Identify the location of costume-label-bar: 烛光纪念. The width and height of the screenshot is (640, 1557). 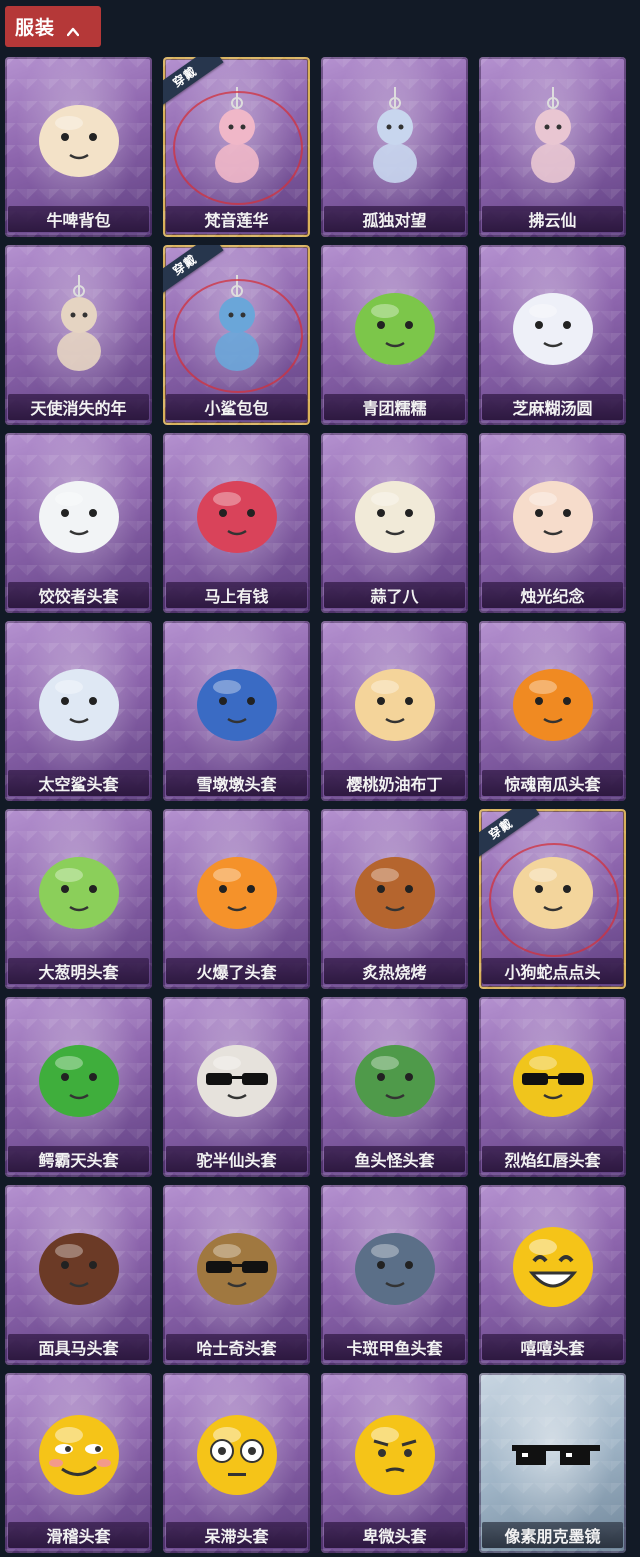
(552, 595).